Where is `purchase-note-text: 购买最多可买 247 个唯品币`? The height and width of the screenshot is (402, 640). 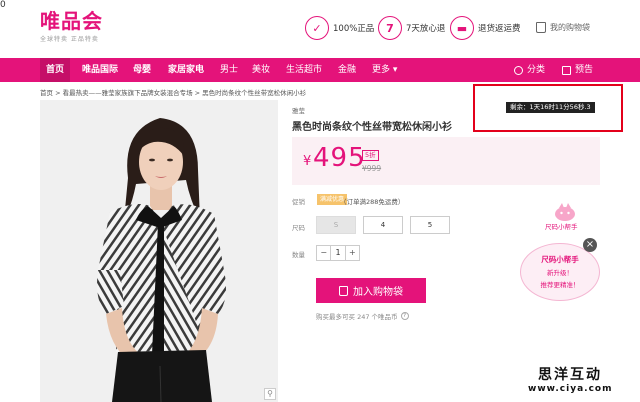 purchase-note-text: 购买最多可买 247 个唯品币 is located at coordinates (357, 317).